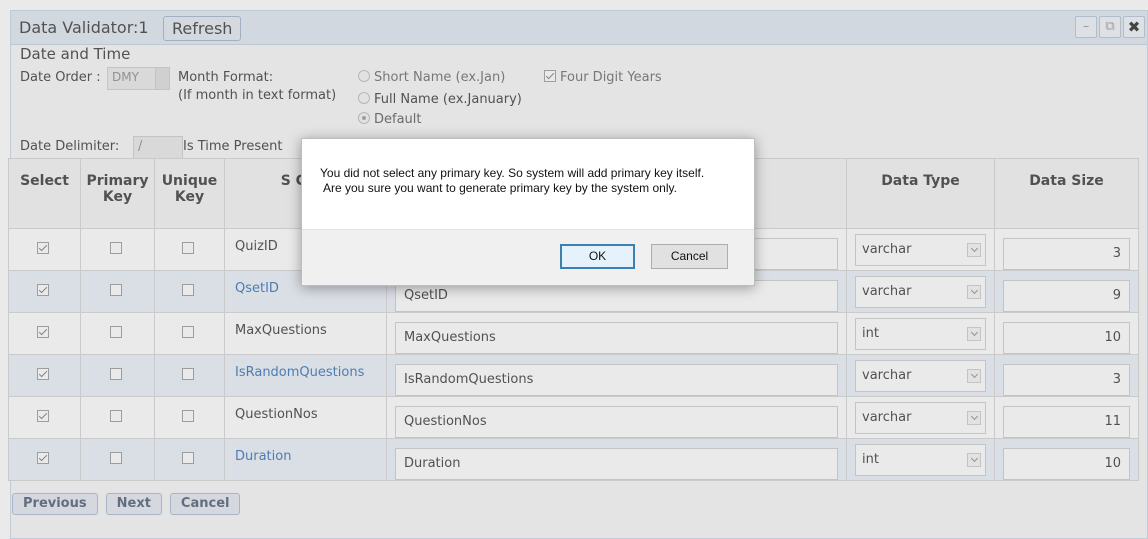  Describe the element at coordinates (689, 256) in the screenshot. I see `dialog-cancel-button: Cancel` at that location.